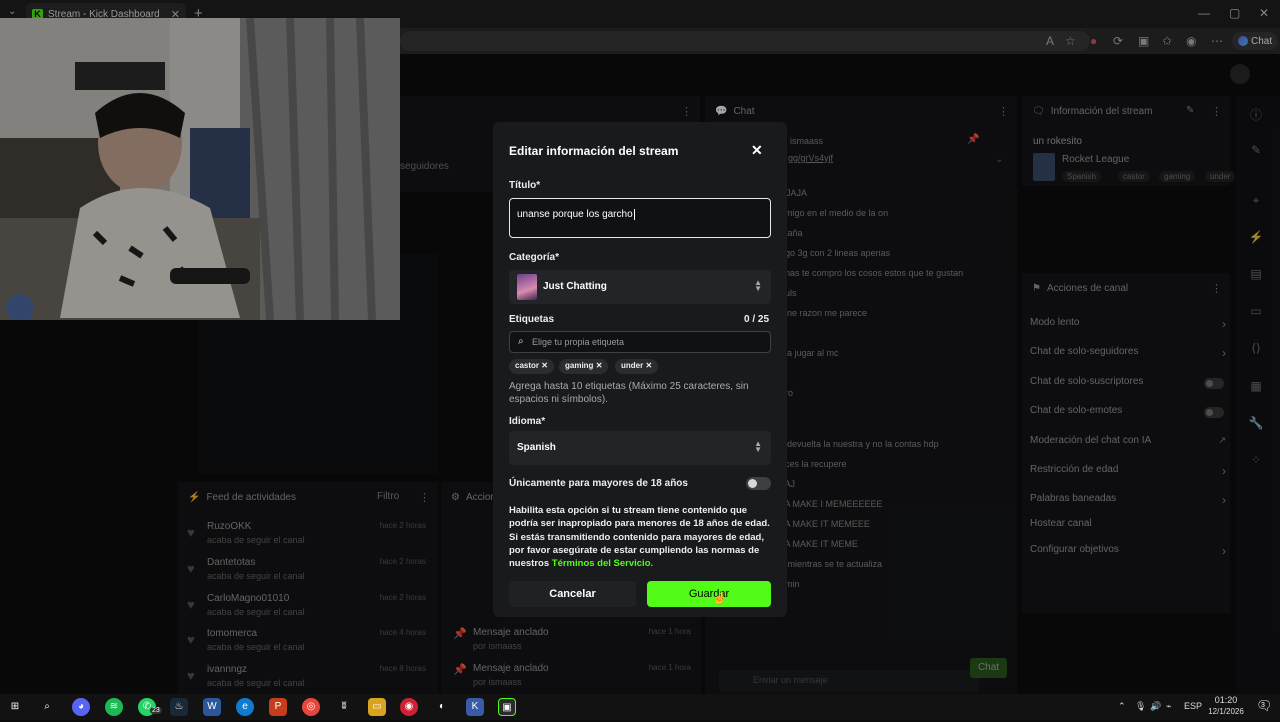 This screenshot has height=722, width=1280. What do you see at coordinates (534, 257) in the screenshot?
I see `category-label: Categoría*` at bounding box center [534, 257].